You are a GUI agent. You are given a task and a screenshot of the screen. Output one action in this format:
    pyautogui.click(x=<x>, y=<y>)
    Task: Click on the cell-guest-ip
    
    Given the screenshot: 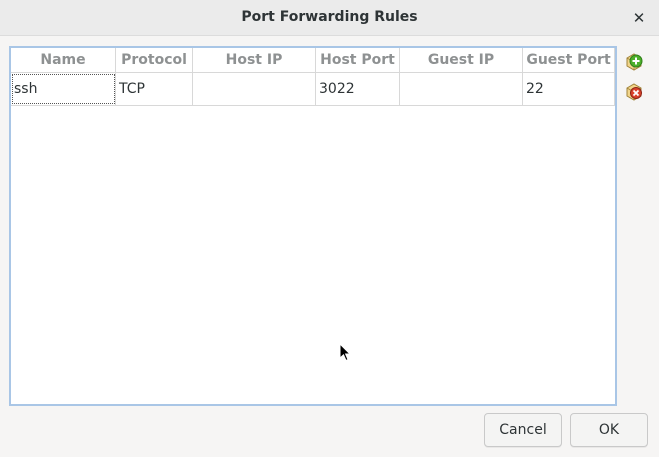 What is the action you would take?
    pyautogui.click(x=461, y=89)
    